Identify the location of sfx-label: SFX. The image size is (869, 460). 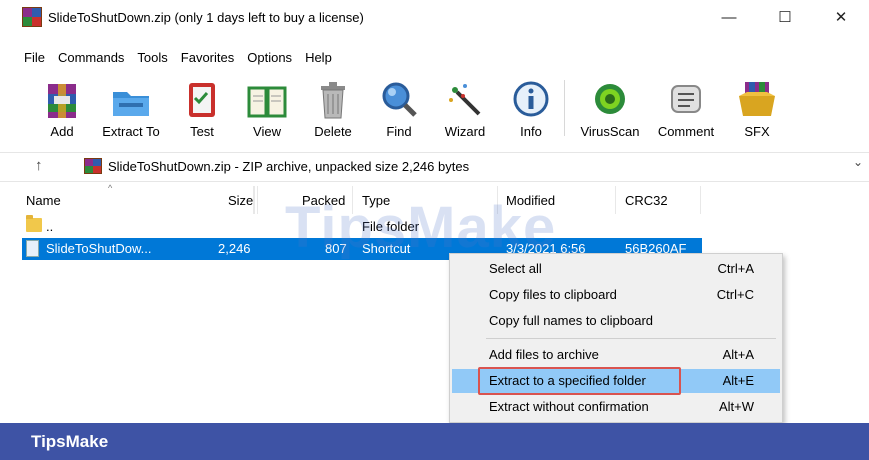
(757, 131).